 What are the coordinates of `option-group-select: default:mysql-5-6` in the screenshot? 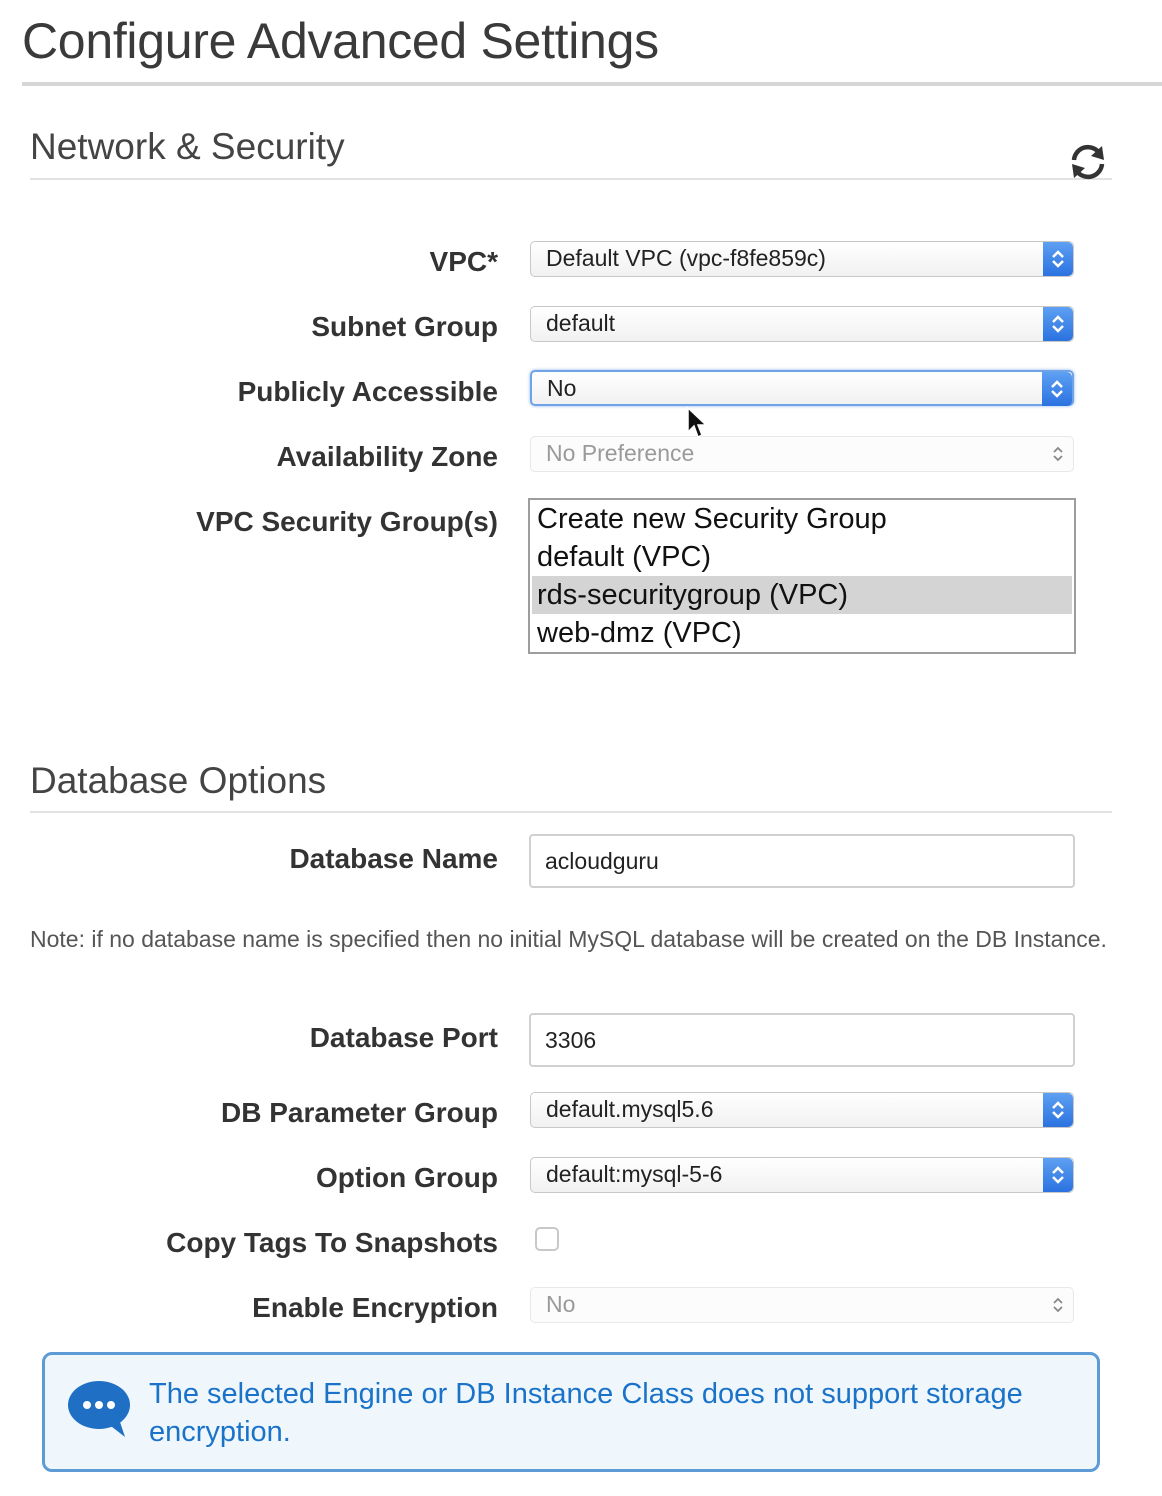 It's located at (802, 1175).